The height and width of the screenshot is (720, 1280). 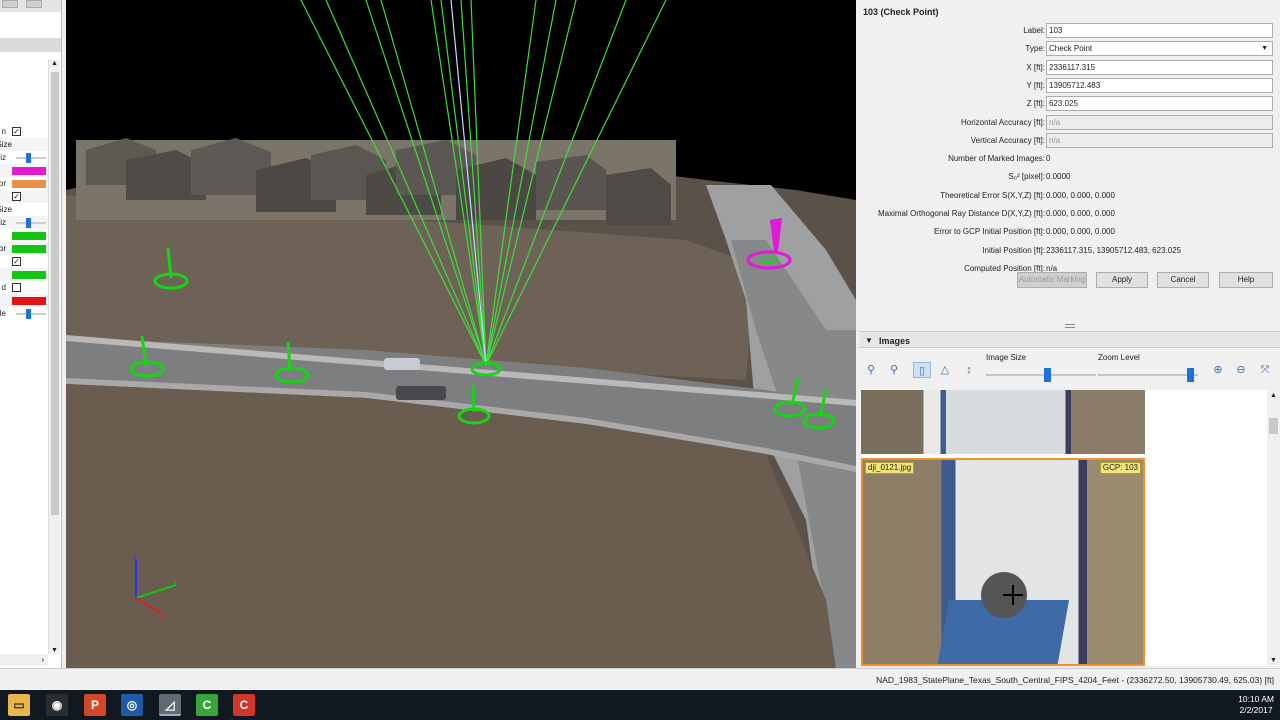 I want to click on property-value: 623.025, so click(x=1063, y=104).